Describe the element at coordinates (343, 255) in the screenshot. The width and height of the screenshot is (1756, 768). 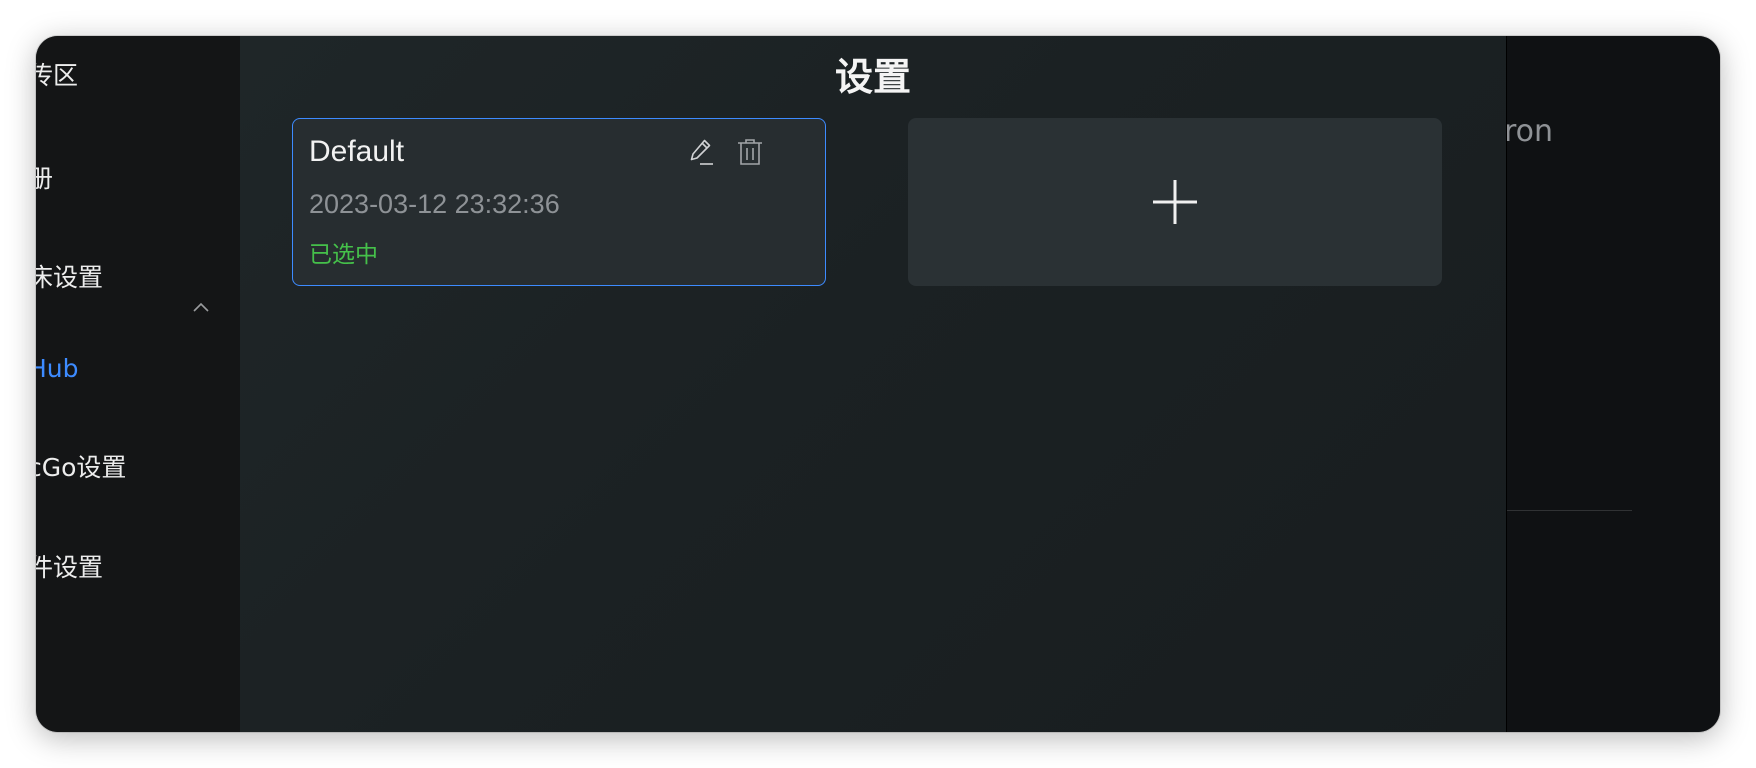
I see `selected-status: 已选中` at that location.